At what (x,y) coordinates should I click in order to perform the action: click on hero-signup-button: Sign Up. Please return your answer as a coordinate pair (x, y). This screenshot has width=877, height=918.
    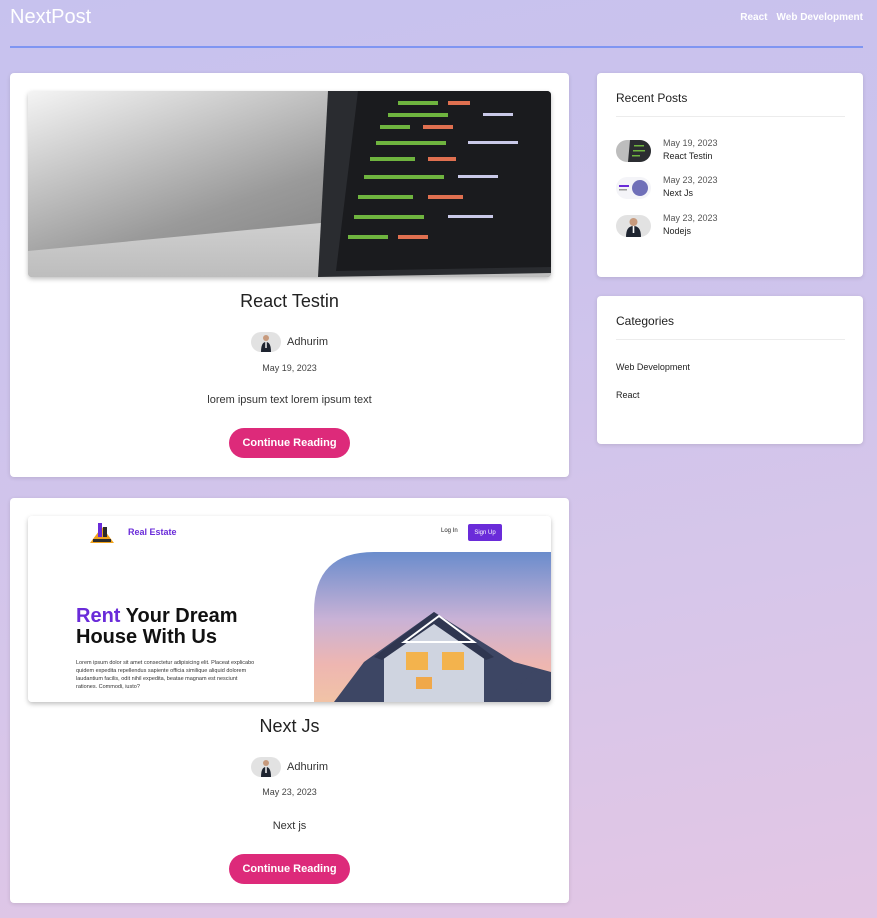
    Looking at the image, I should click on (485, 532).